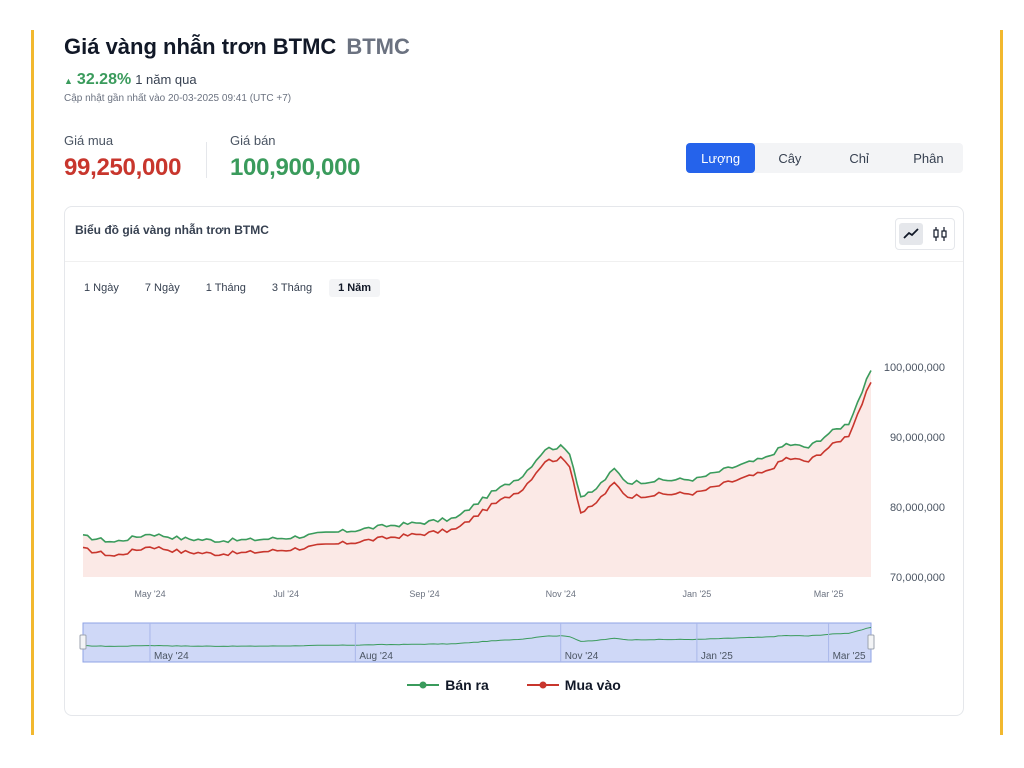 The height and width of the screenshot is (768, 1024). Describe the element at coordinates (917, 438) in the screenshot. I see `y-tick-label: 90,000,000` at that location.